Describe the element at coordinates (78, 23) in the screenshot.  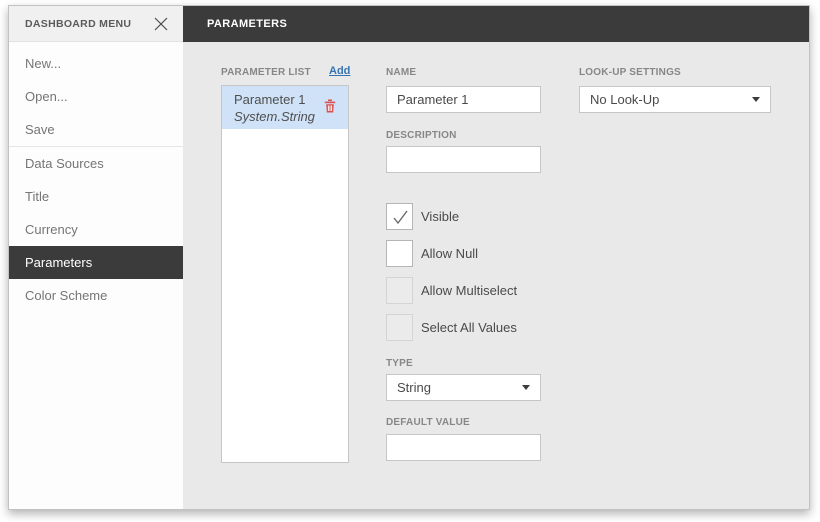
I see `sidebar-title: DASHBOARD MENU` at that location.